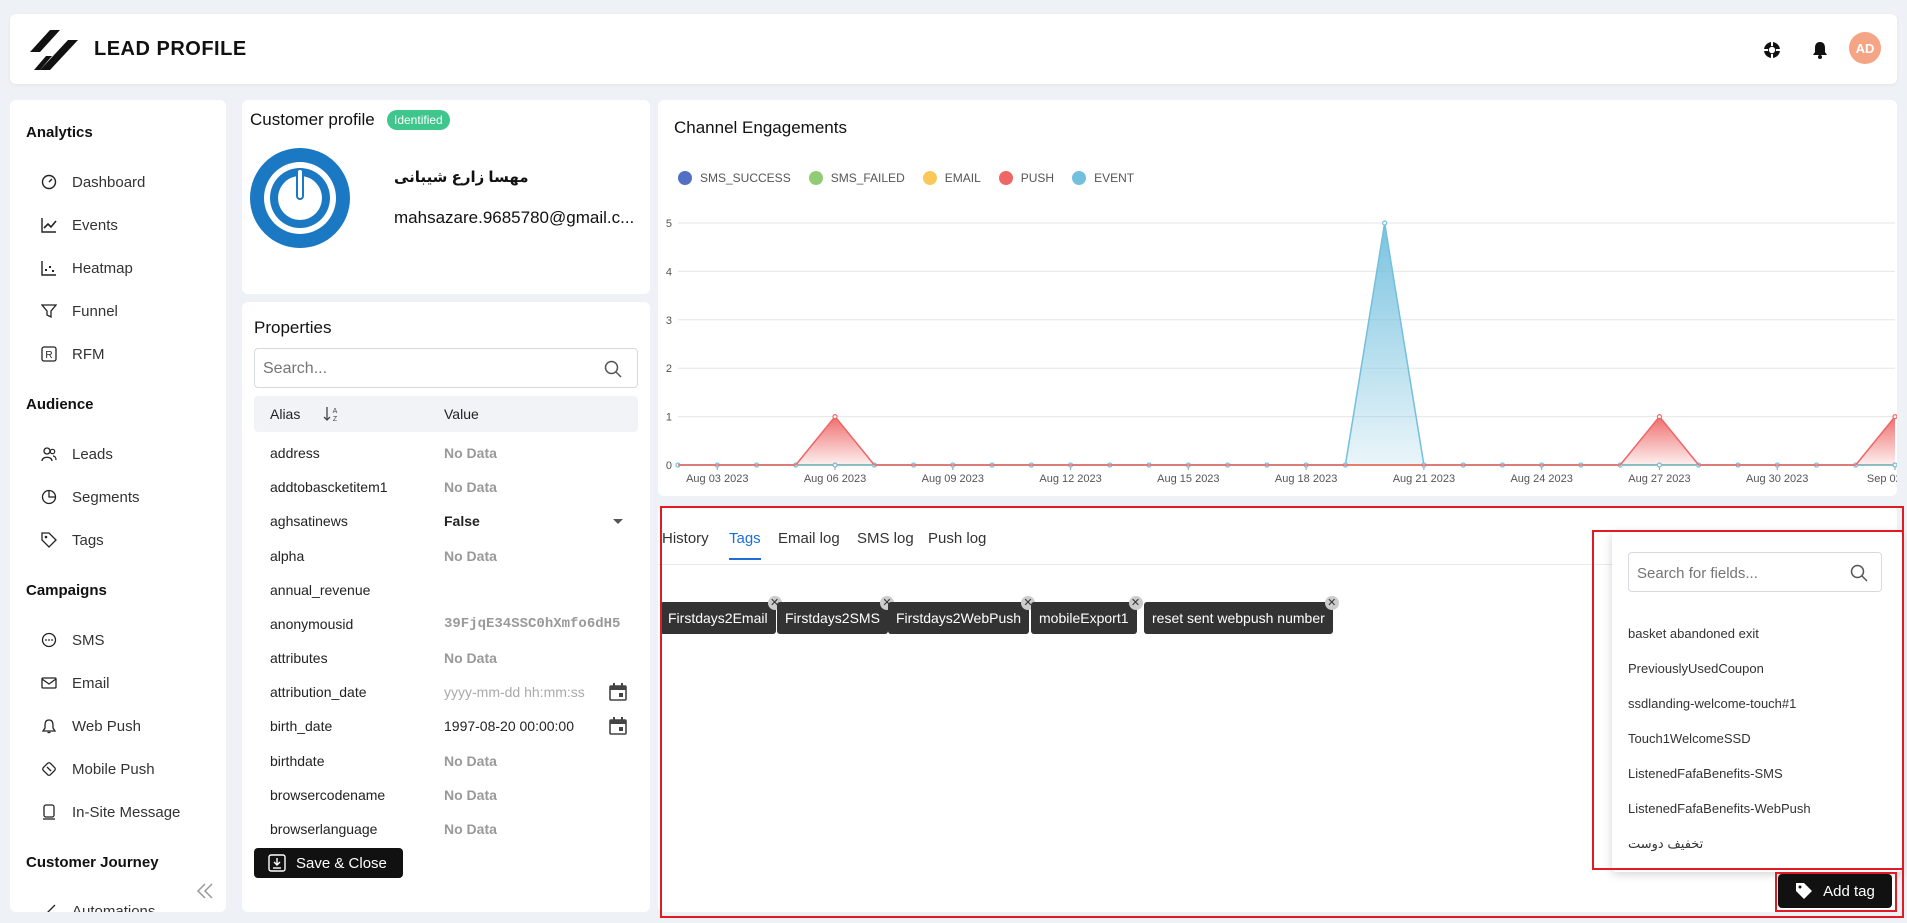 The height and width of the screenshot is (923, 1907). I want to click on svg-text: A, so click(335, 411).